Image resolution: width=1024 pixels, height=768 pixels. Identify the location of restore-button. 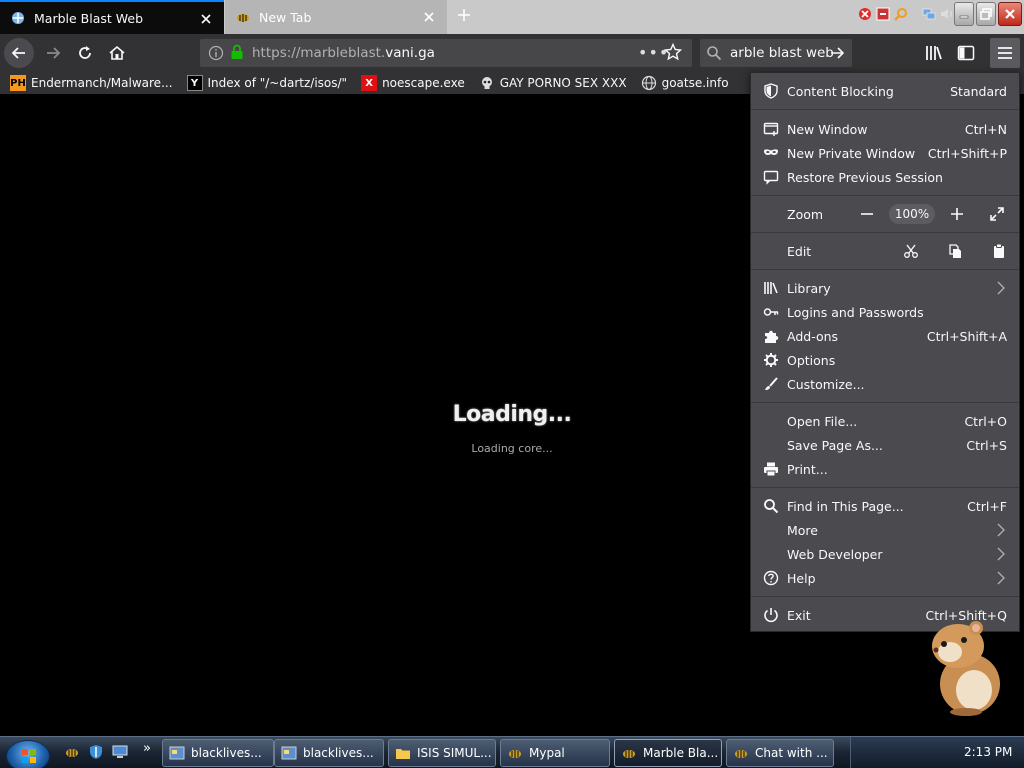
(986, 14).